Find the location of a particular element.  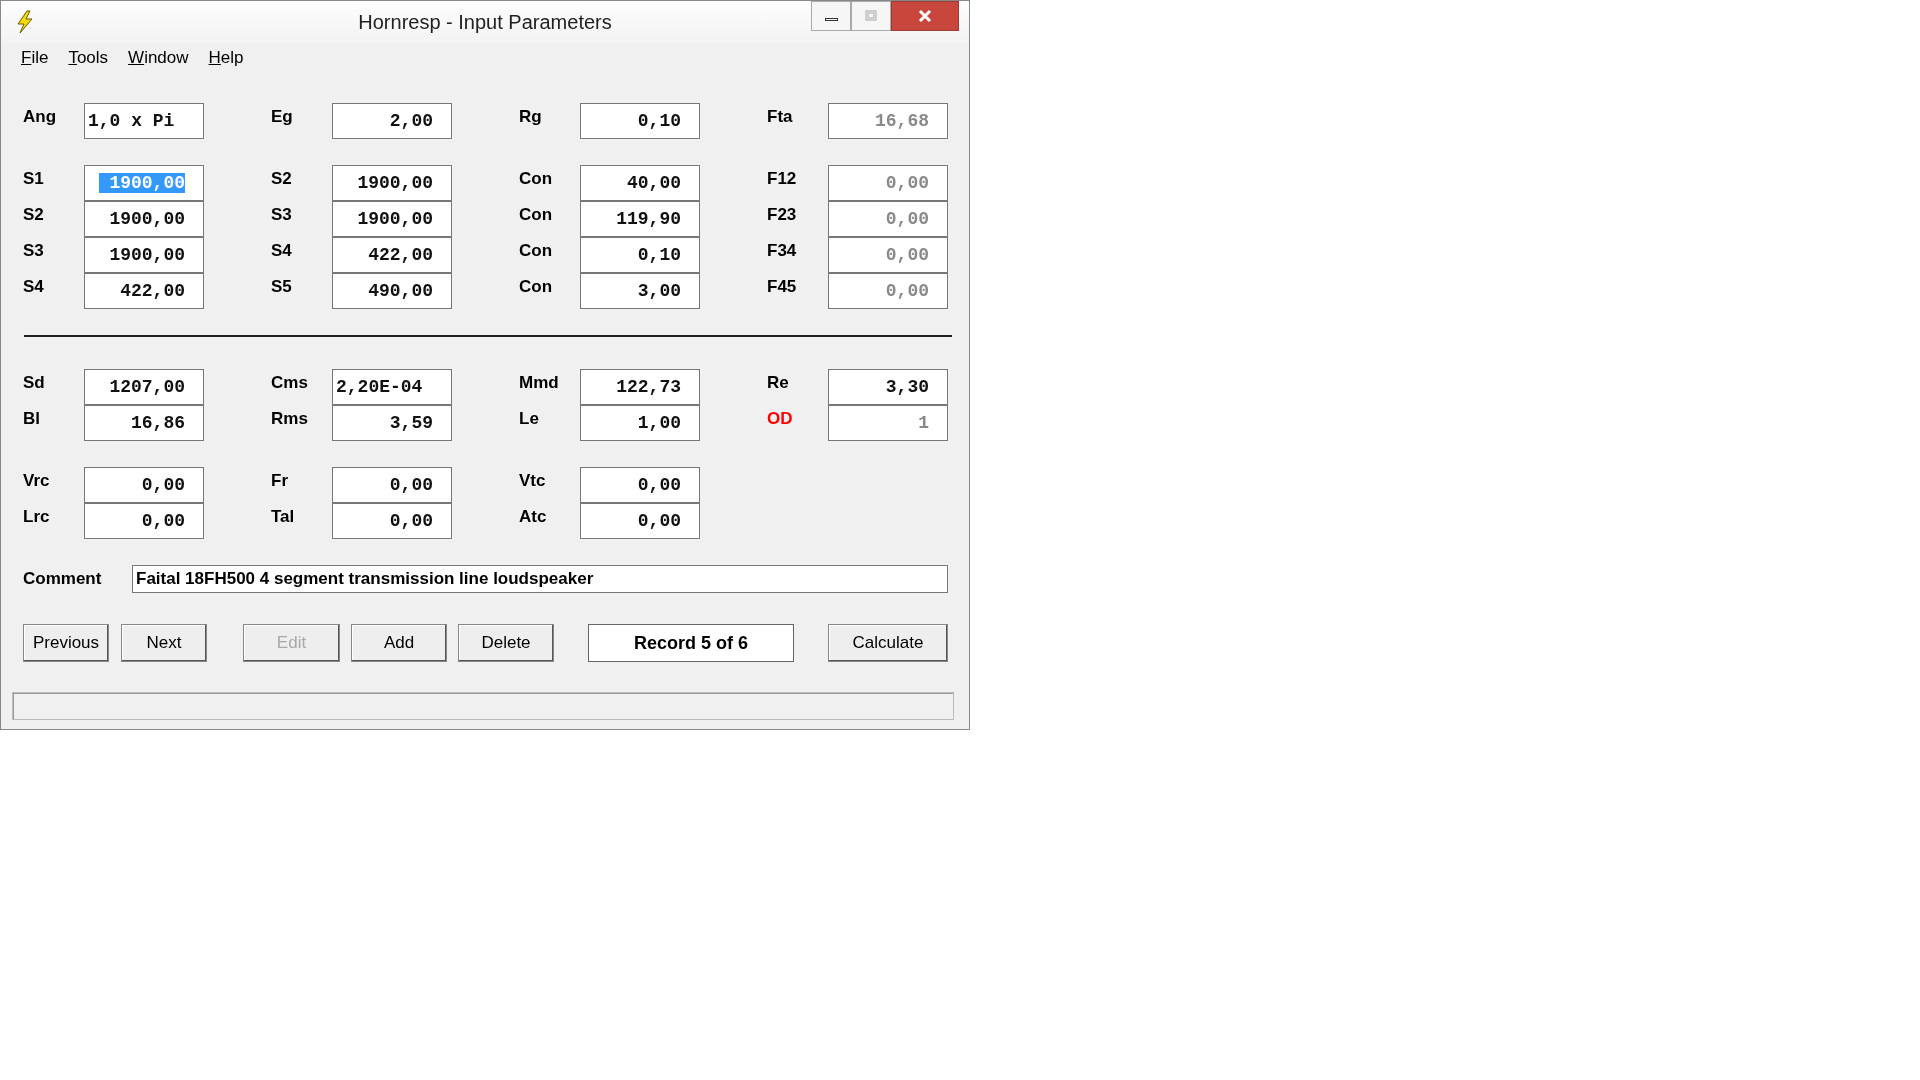

field-label: S5 is located at coordinates (282, 287).